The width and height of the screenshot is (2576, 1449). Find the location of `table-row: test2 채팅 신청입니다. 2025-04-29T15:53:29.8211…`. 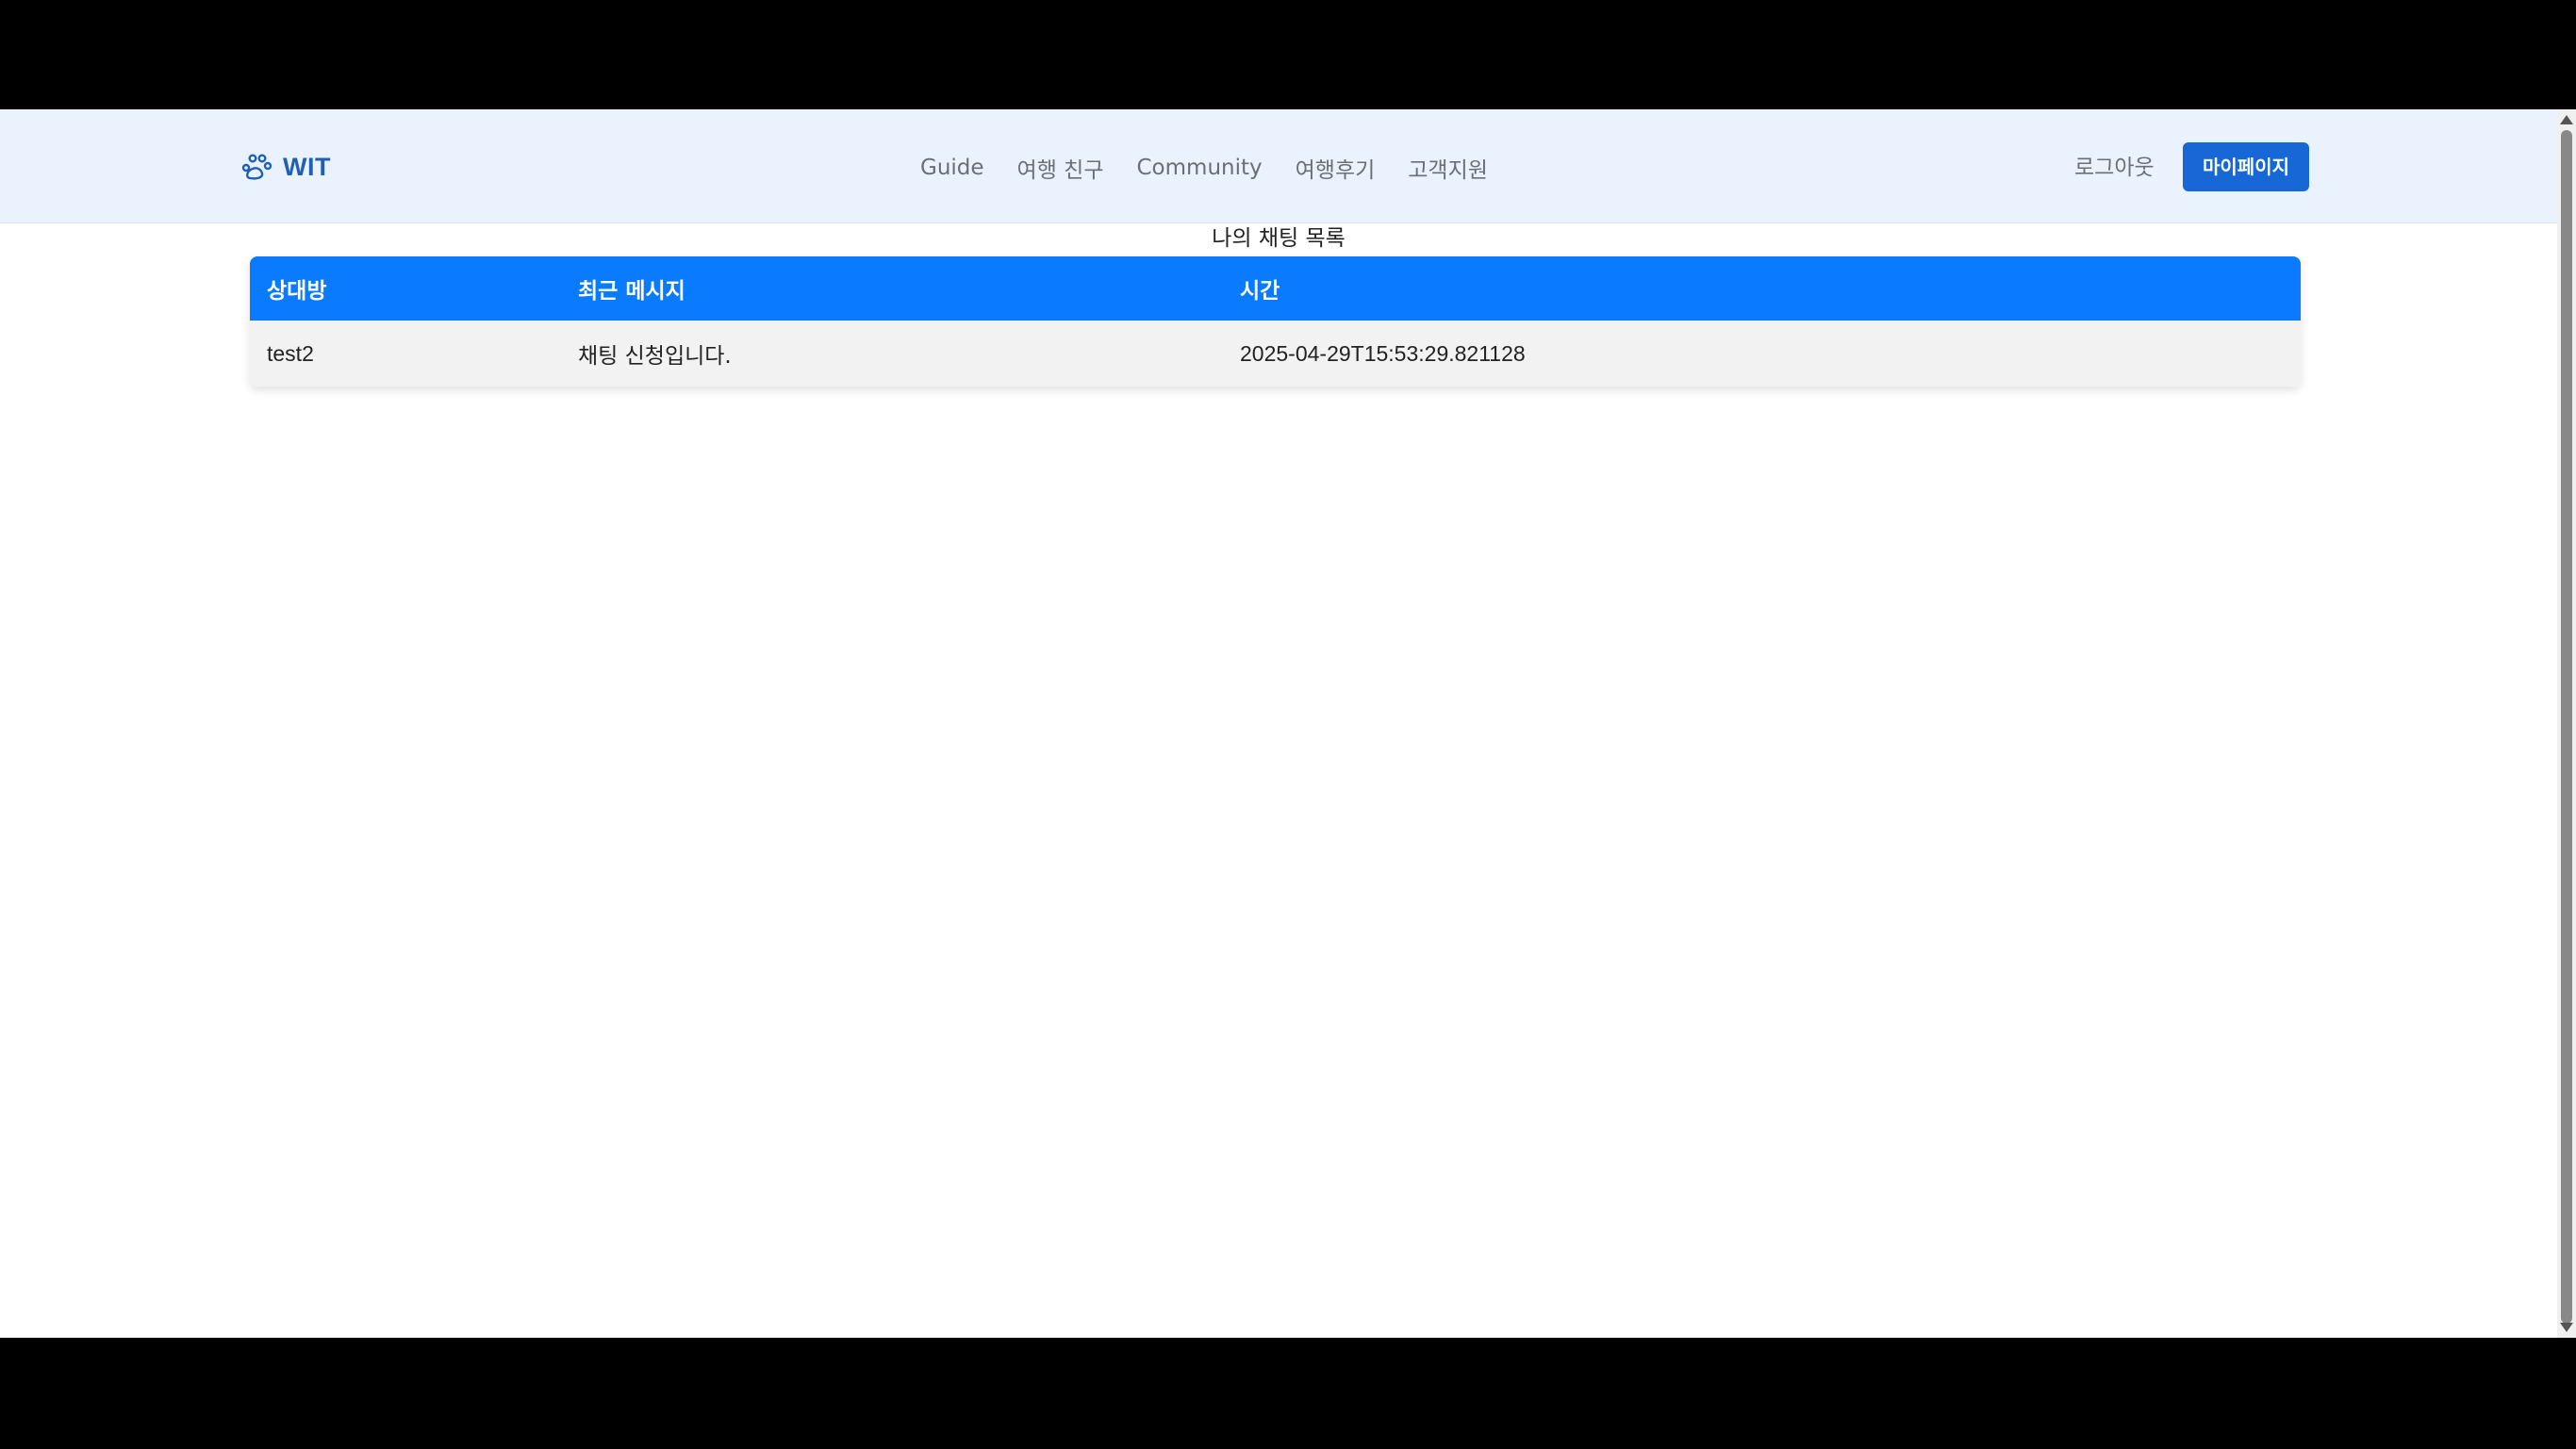

table-row: test2 채팅 신청입니다. 2025-04-29T15:53:29.8211… is located at coordinates (1275, 354).